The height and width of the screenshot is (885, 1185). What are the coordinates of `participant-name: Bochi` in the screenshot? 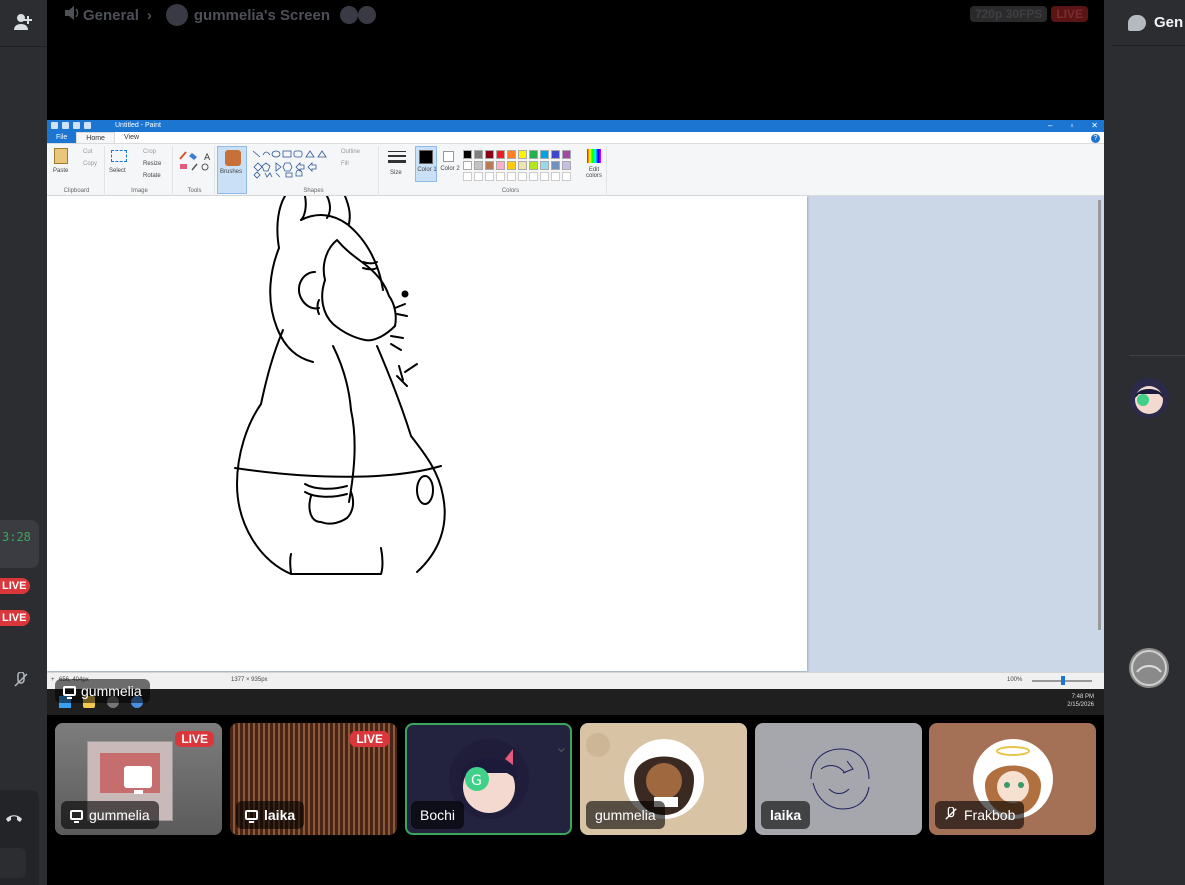 It's located at (438, 815).